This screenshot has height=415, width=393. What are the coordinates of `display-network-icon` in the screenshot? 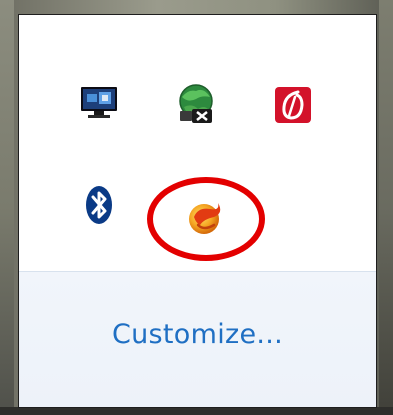 It's located at (99, 103).